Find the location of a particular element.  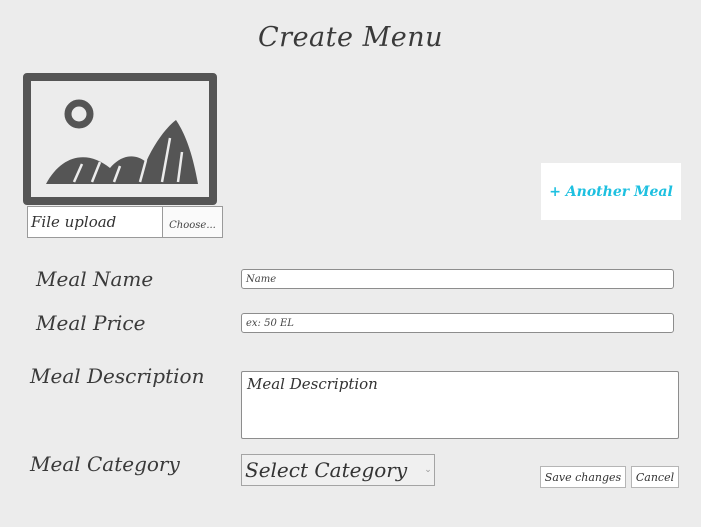

meal-name-label: Meal Name is located at coordinates (95, 279).